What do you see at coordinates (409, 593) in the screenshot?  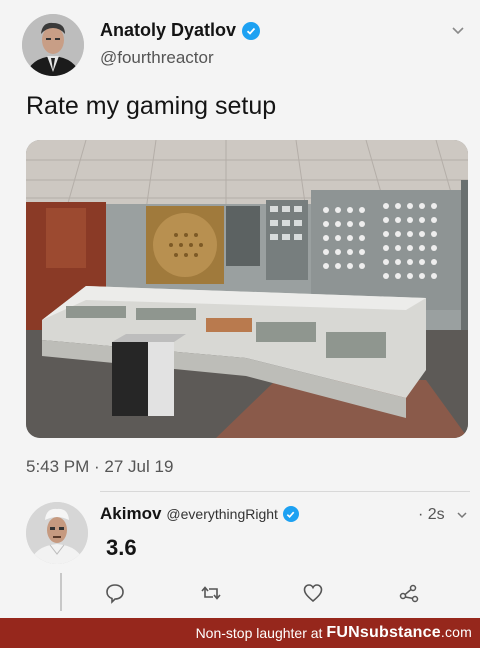 I see `share-icon` at bounding box center [409, 593].